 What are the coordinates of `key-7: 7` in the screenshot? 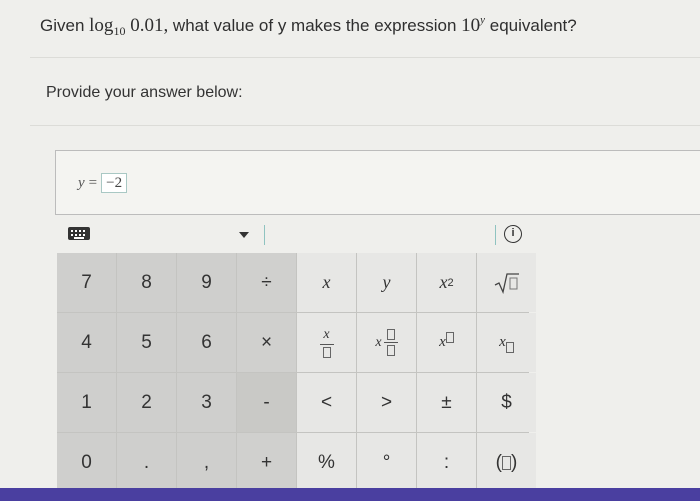 It's located at (86, 282).